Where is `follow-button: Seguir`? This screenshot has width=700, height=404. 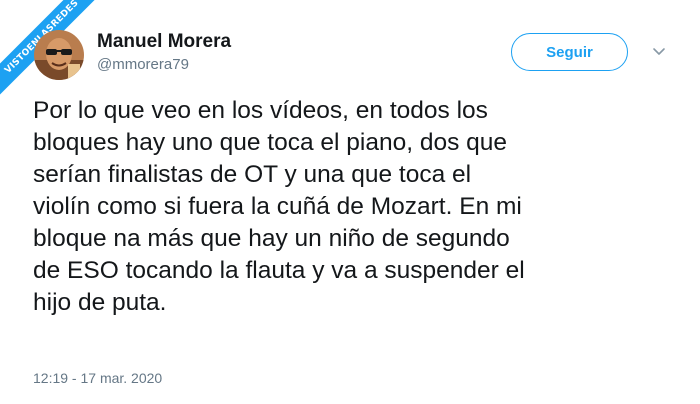
follow-button: Seguir is located at coordinates (569, 52).